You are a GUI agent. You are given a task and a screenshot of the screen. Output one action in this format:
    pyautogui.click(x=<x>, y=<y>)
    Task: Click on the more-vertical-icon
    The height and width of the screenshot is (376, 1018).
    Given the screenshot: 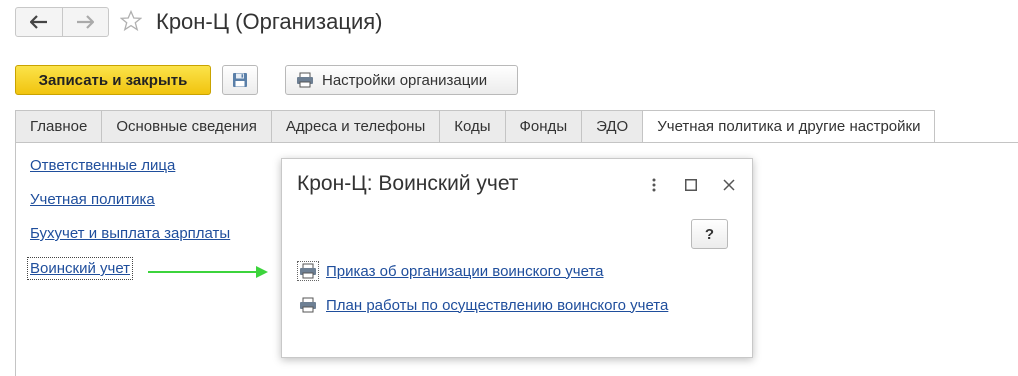 What is the action you would take?
    pyautogui.click(x=654, y=185)
    